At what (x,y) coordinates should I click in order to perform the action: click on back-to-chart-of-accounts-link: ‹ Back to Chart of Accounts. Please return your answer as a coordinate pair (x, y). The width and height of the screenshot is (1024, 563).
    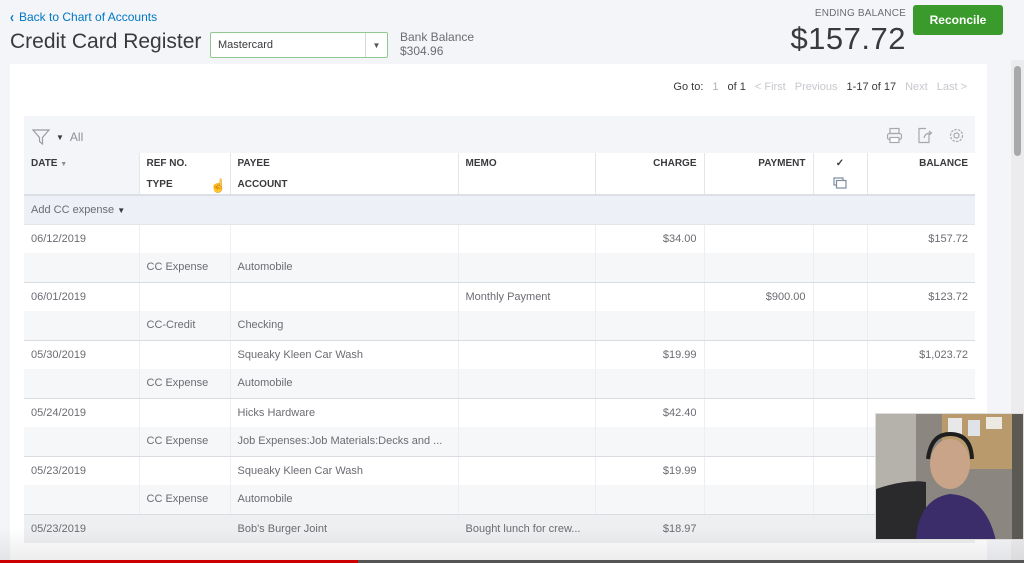
    Looking at the image, I should click on (83, 17).